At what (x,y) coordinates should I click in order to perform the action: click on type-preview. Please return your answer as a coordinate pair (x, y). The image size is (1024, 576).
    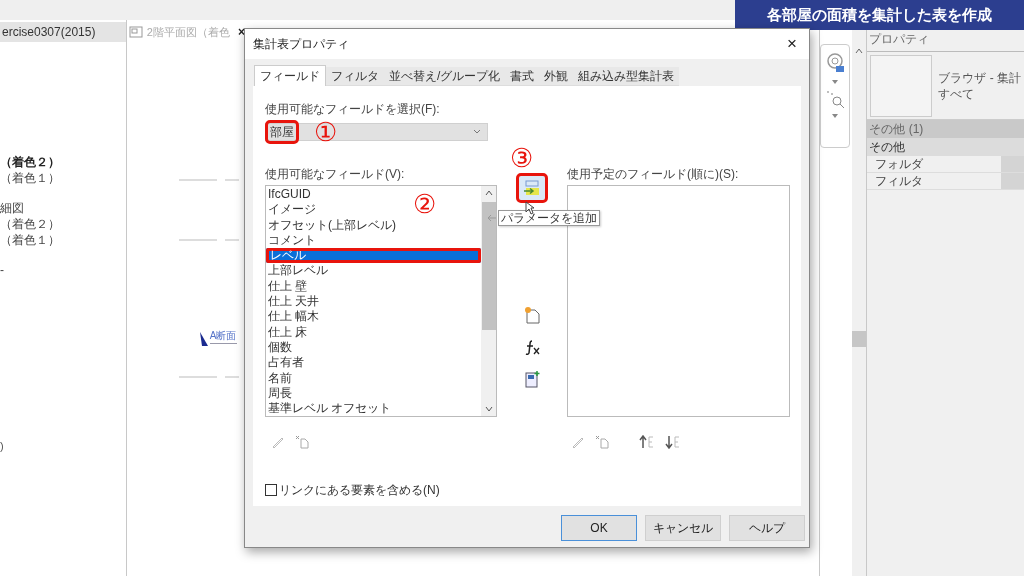
    Looking at the image, I should click on (901, 85).